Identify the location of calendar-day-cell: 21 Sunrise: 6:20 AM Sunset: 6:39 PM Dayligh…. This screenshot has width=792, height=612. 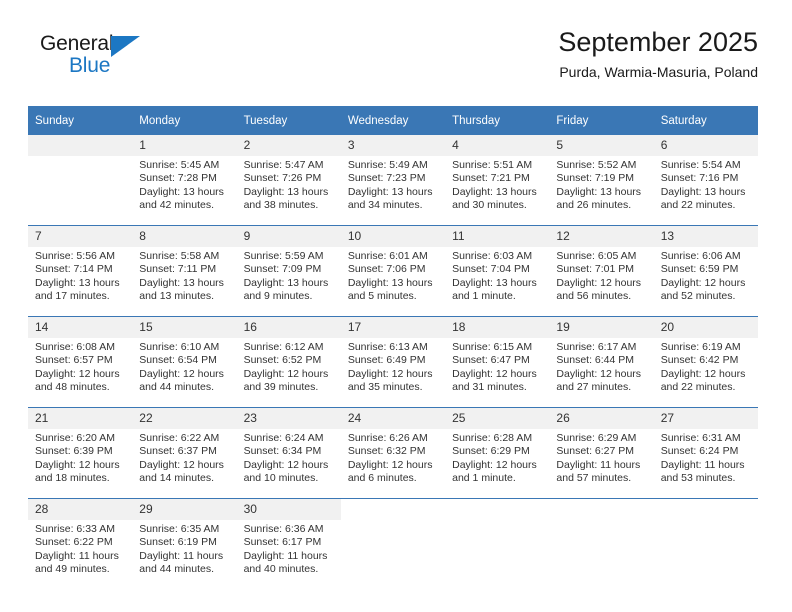
(80, 453).